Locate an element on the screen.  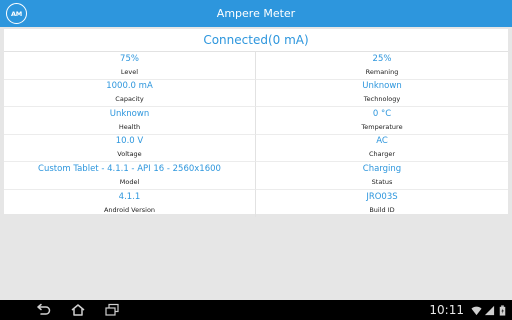
capacity-value: 1000.0 mA is located at coordinates (129, 86).